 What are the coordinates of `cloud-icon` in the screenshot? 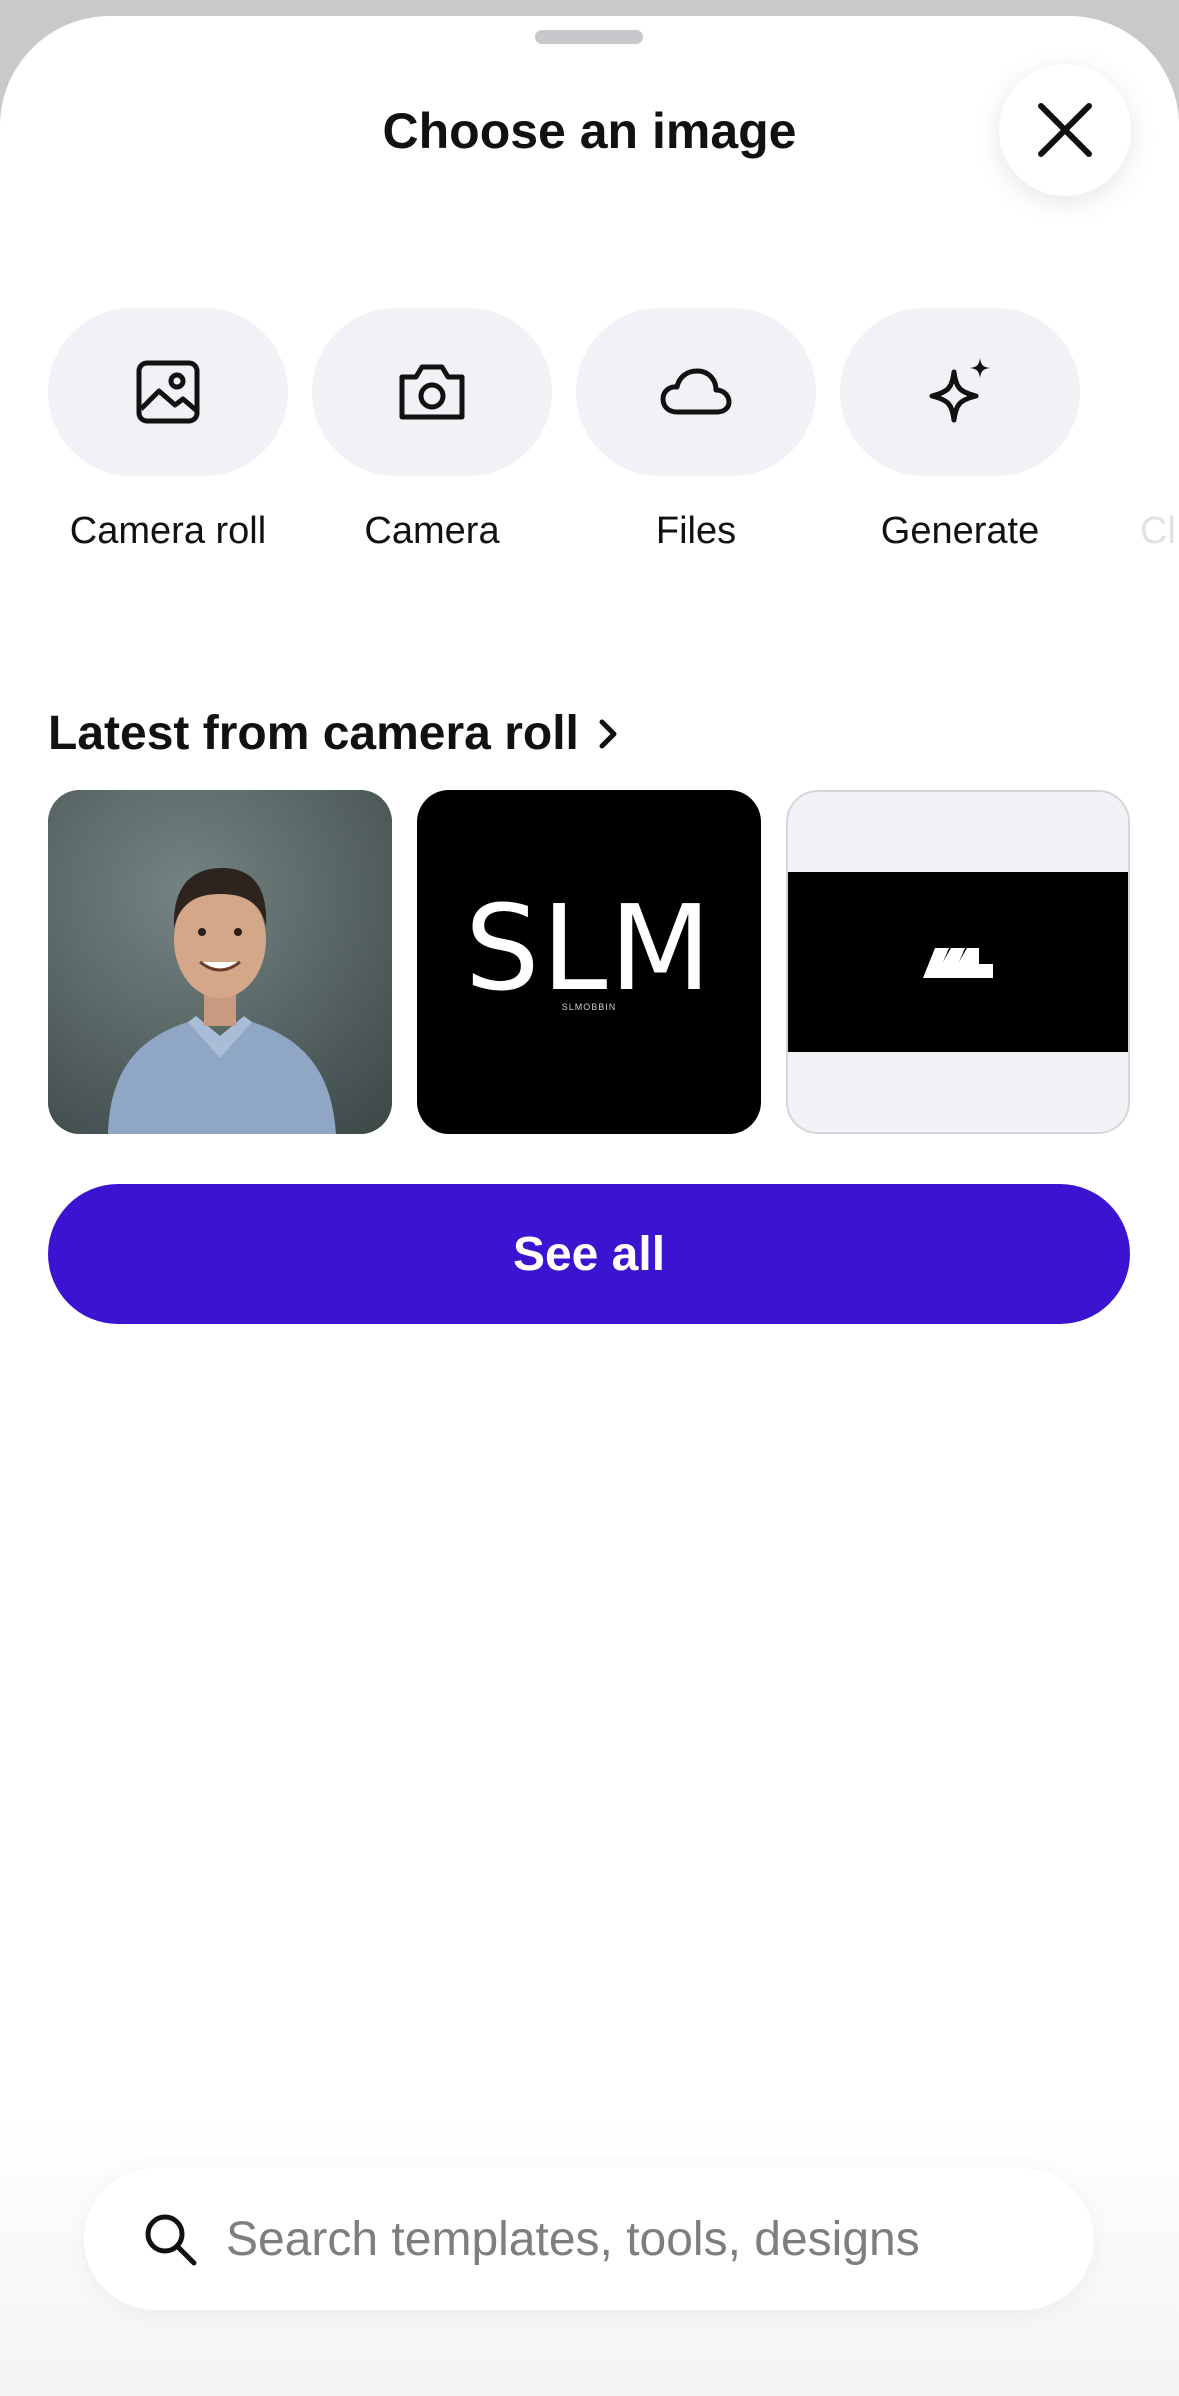 It's located at (696, 391).